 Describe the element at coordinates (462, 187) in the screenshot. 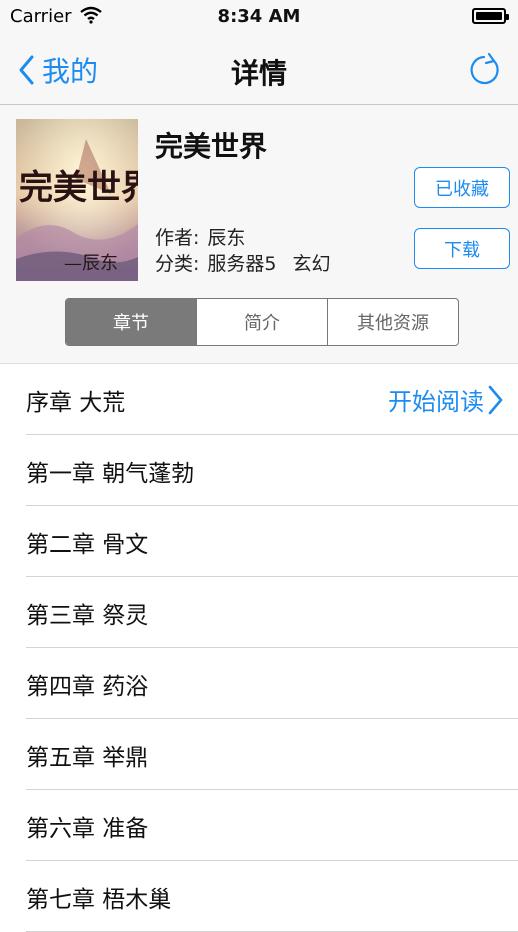

I see `favorite-button: 已收藏` at that location.